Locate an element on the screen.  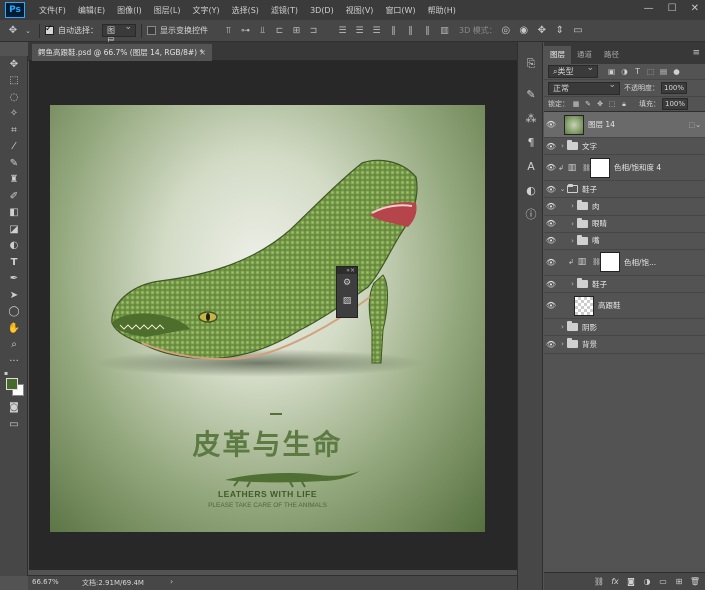
foreground-color-swatch is located at coordinates (12, 383).